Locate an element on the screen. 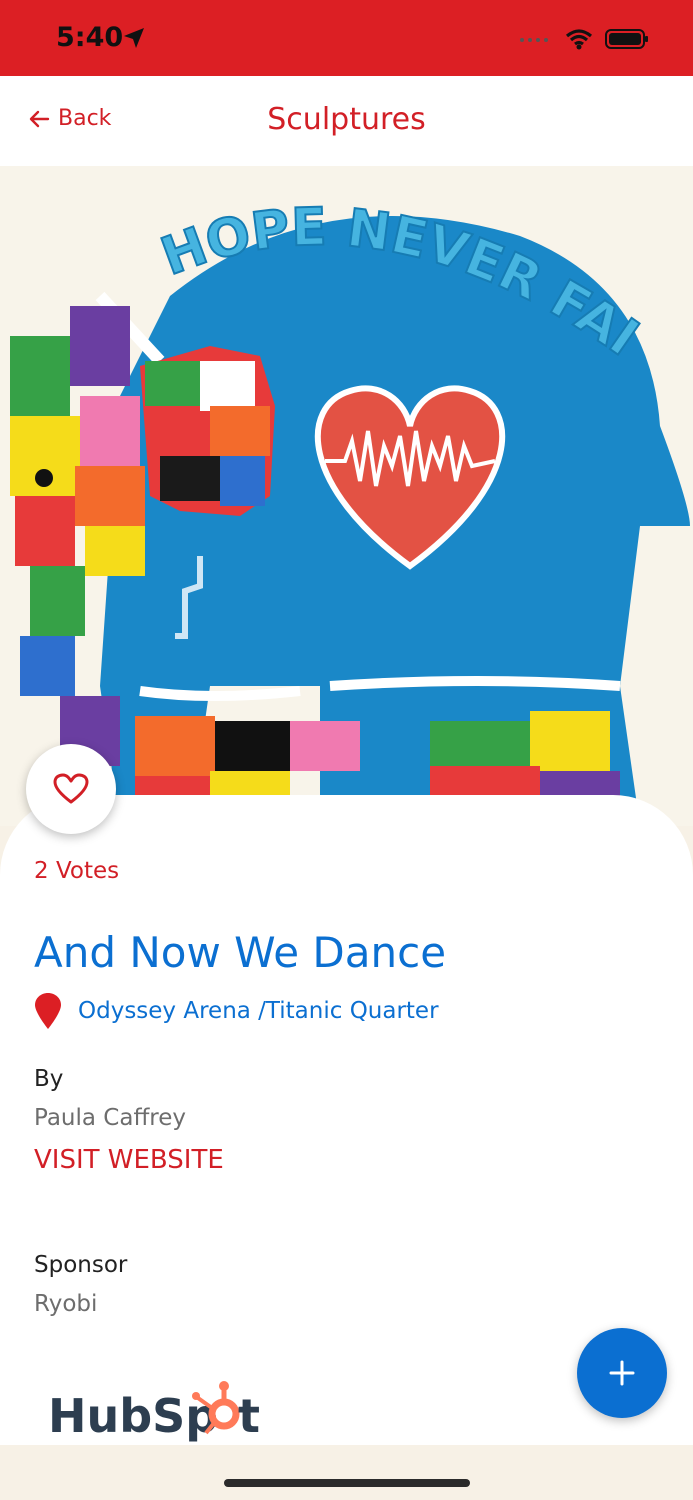  visit-website-link: VISIT WEBSITE is located at coordinates (129, 1160).